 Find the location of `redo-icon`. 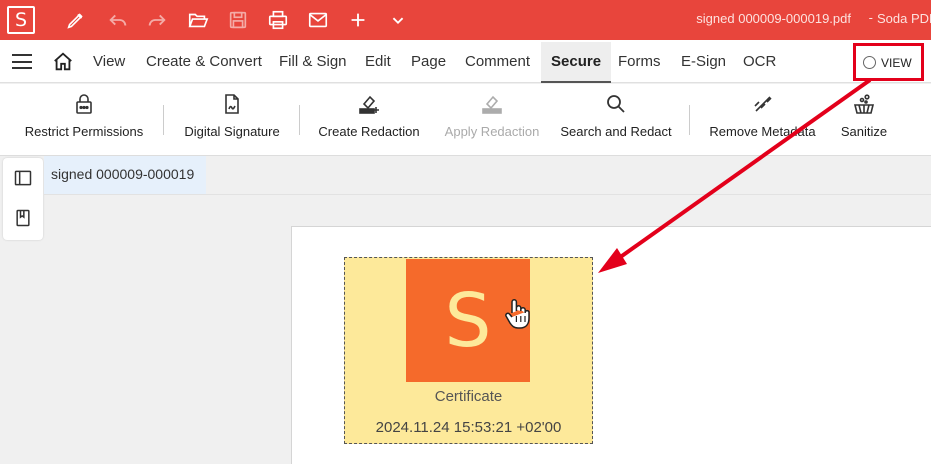

redo-icon is located at coordinates (157, 20).